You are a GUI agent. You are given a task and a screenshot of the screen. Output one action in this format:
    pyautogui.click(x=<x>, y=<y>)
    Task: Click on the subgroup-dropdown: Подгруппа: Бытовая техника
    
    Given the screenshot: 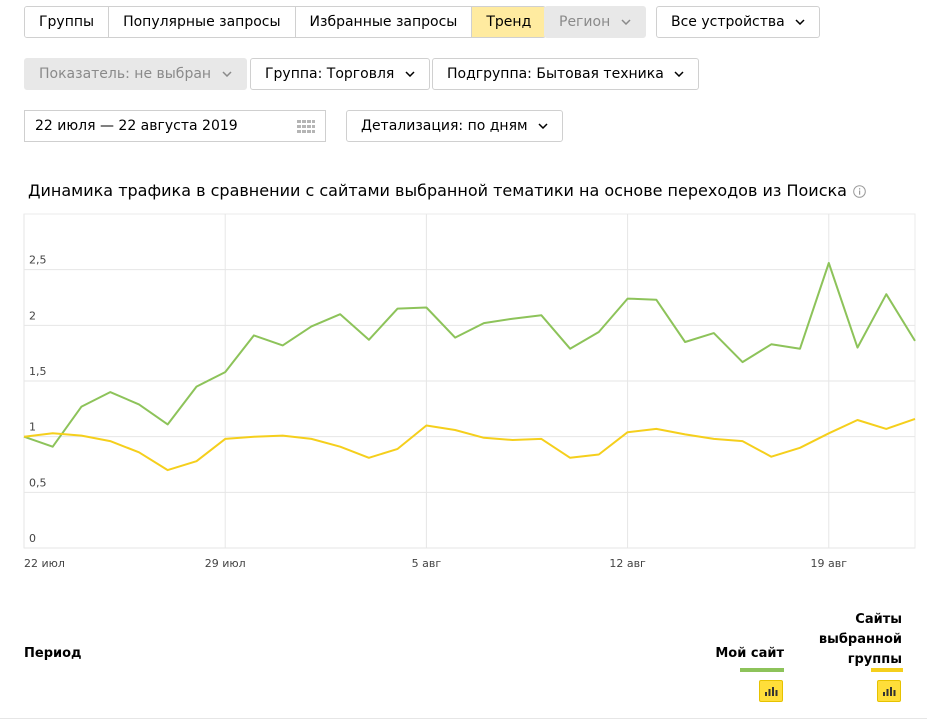 What is the action you would take?
    pyautogui.click(x=566, y=74)
    